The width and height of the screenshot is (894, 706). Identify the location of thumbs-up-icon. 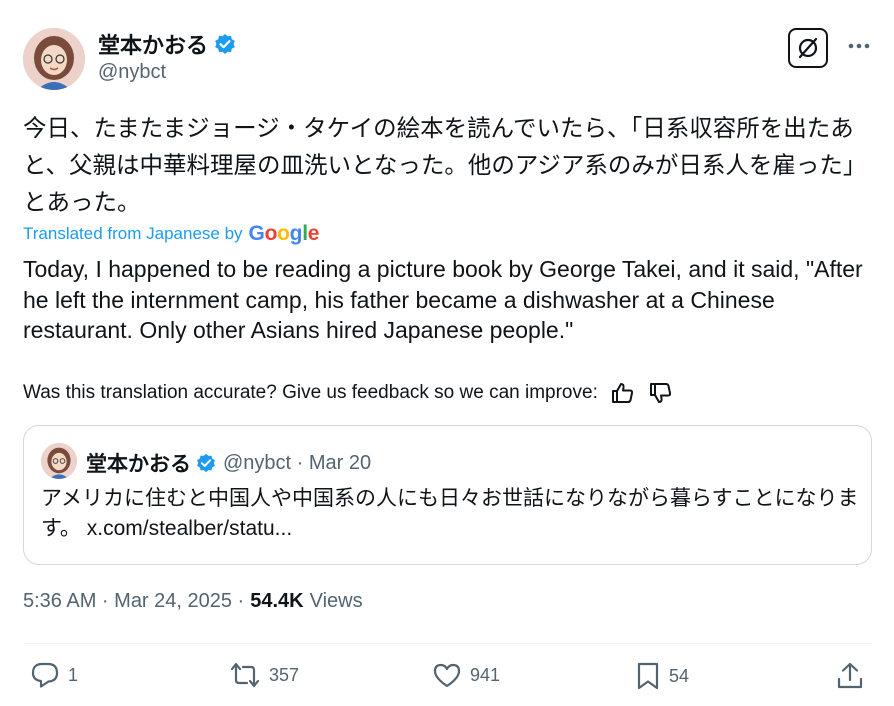
(623, 393).